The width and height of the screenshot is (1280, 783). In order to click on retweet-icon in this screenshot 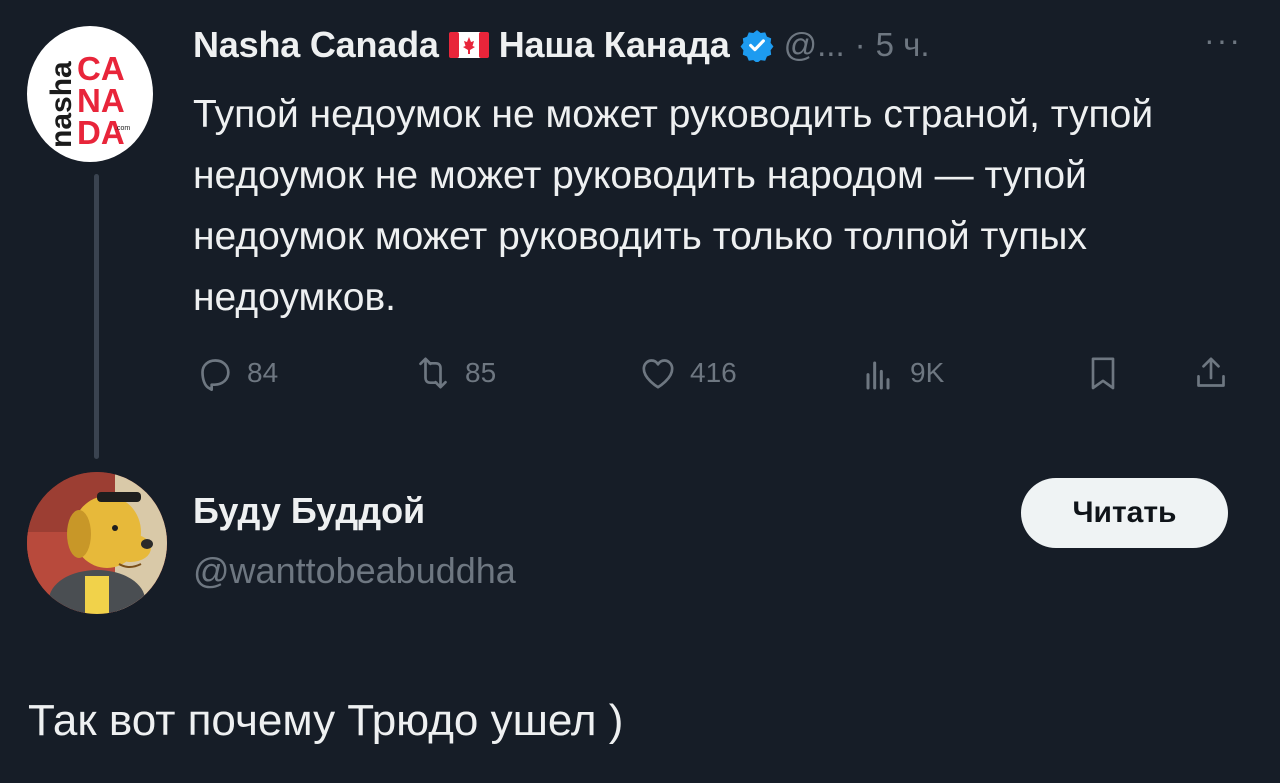, I will do `click(433, 373)`.